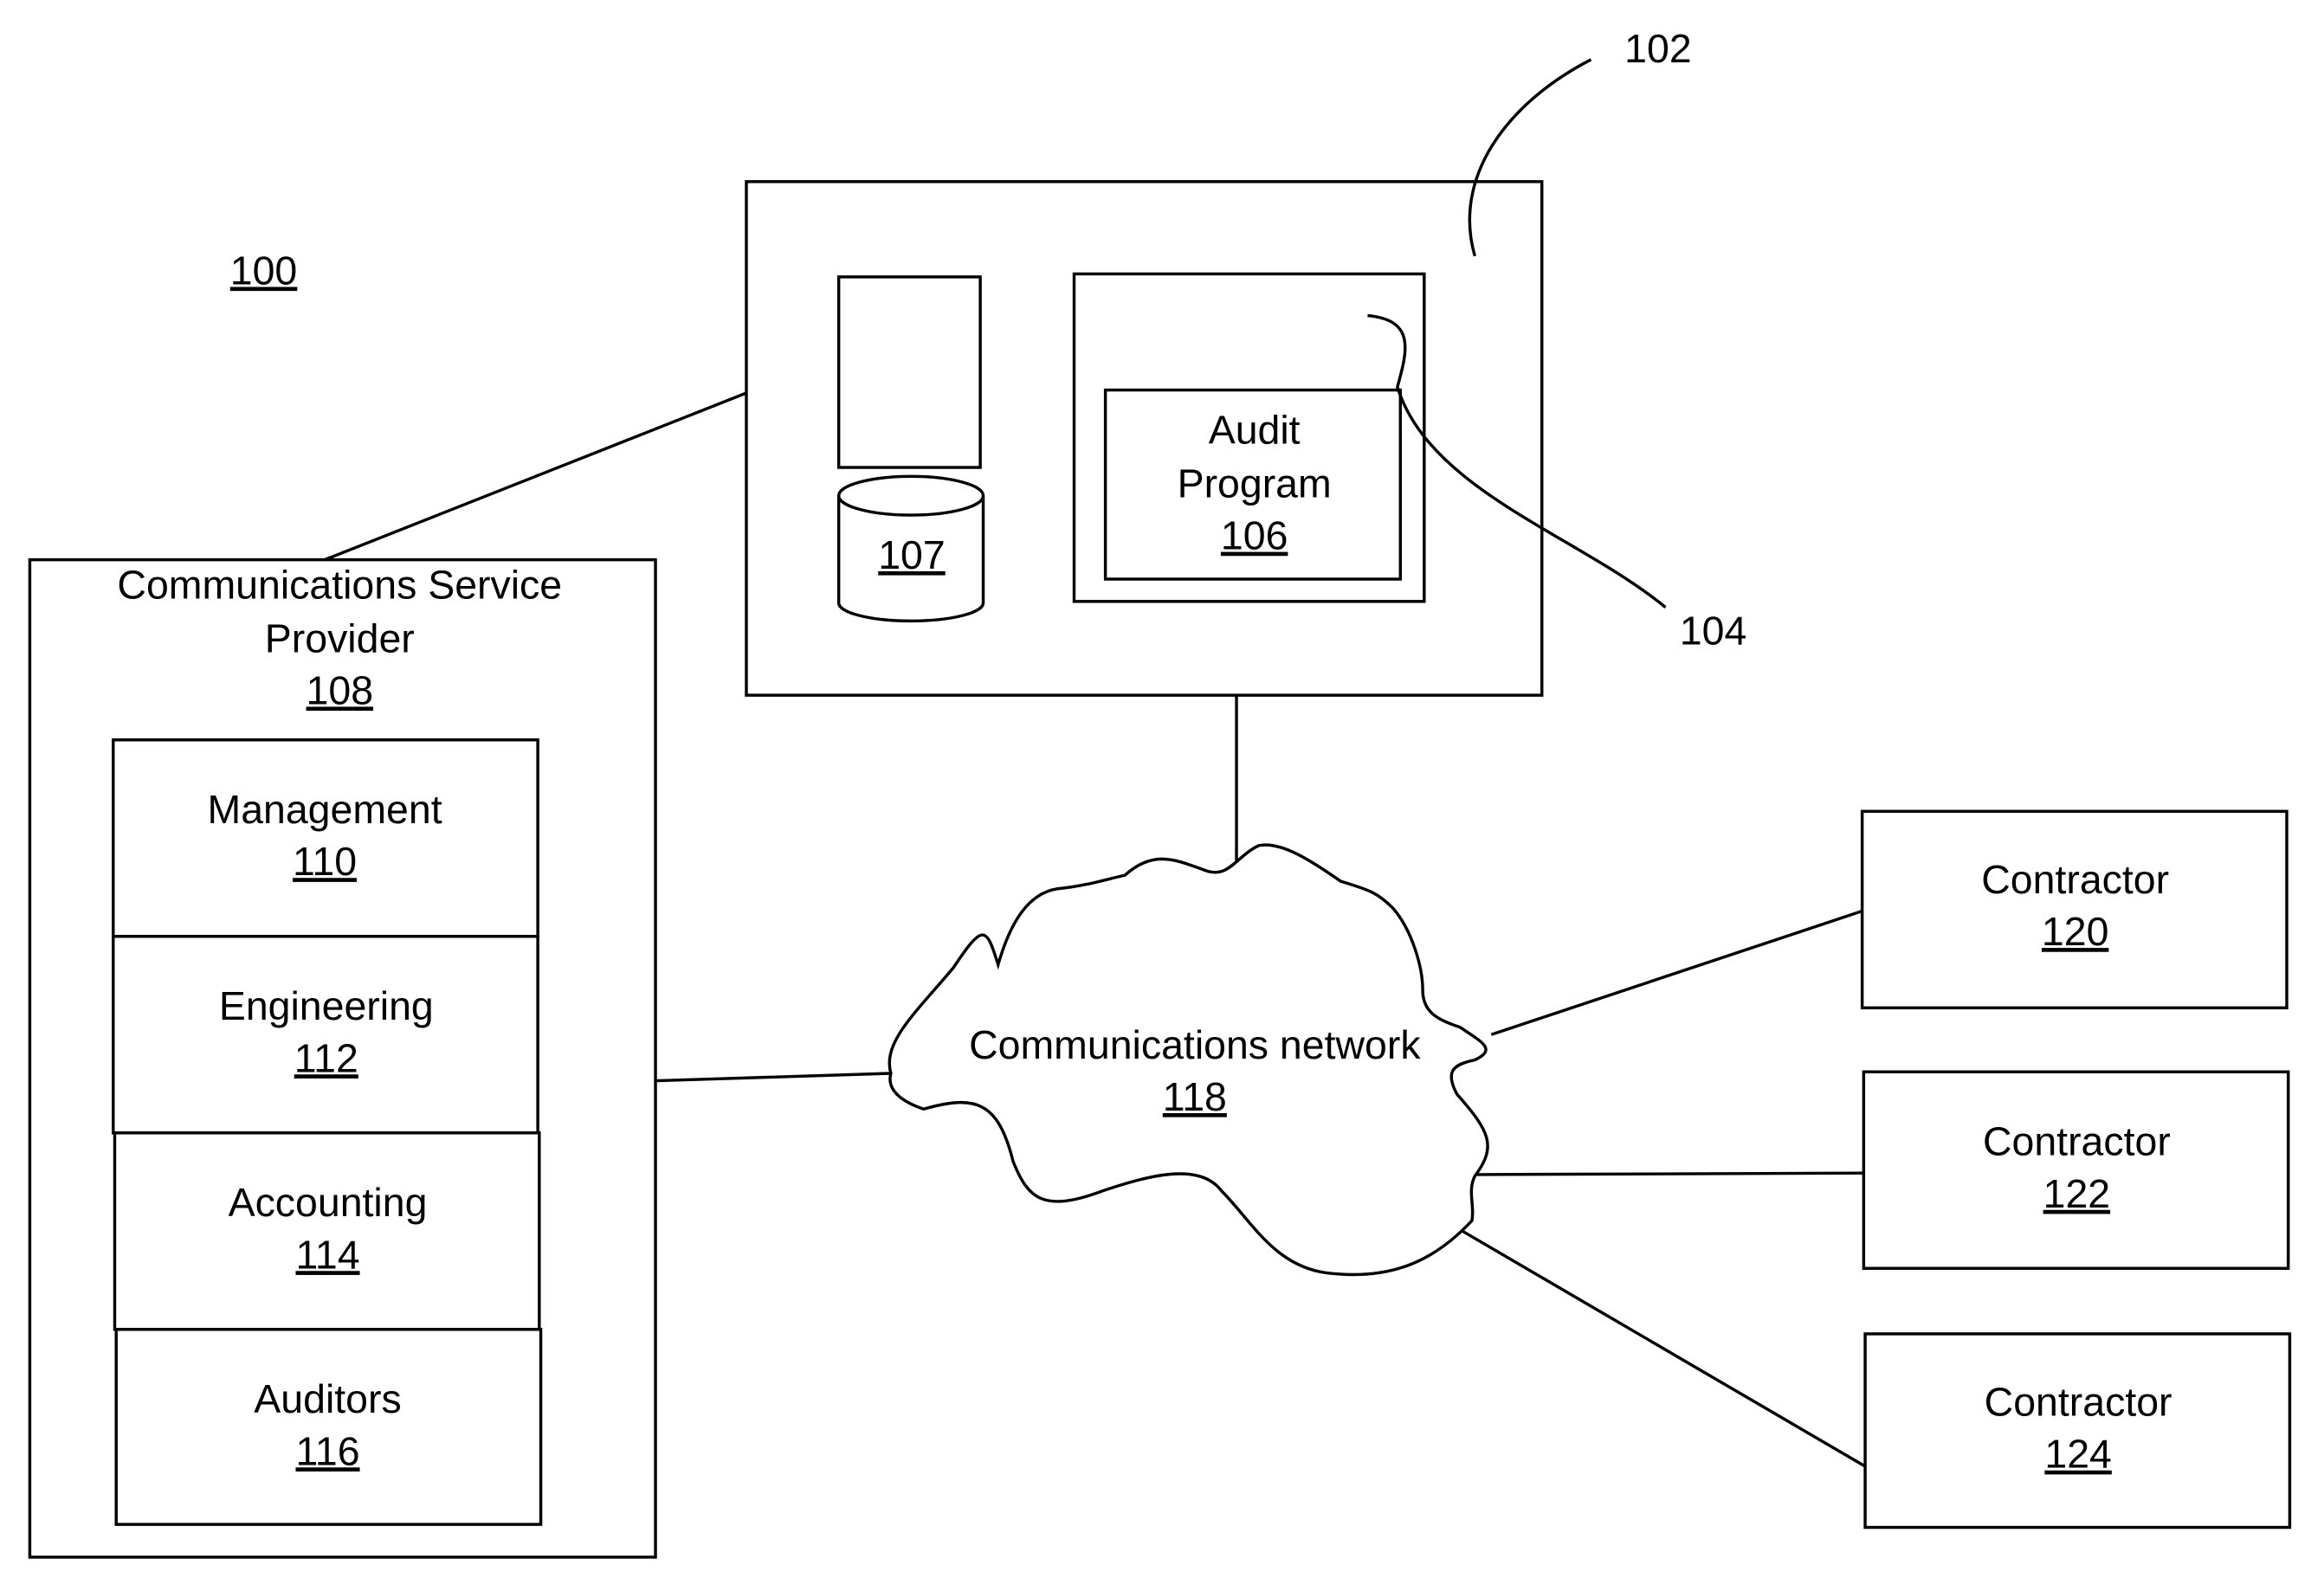  Describe the element at coordinates (2078, 1454) in the screenshot. I see `contractor-ref: 124` at that location.